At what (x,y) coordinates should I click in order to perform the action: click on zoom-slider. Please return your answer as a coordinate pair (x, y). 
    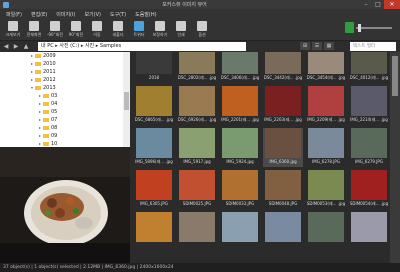
    Looking at the image, I should click on (374, 27).